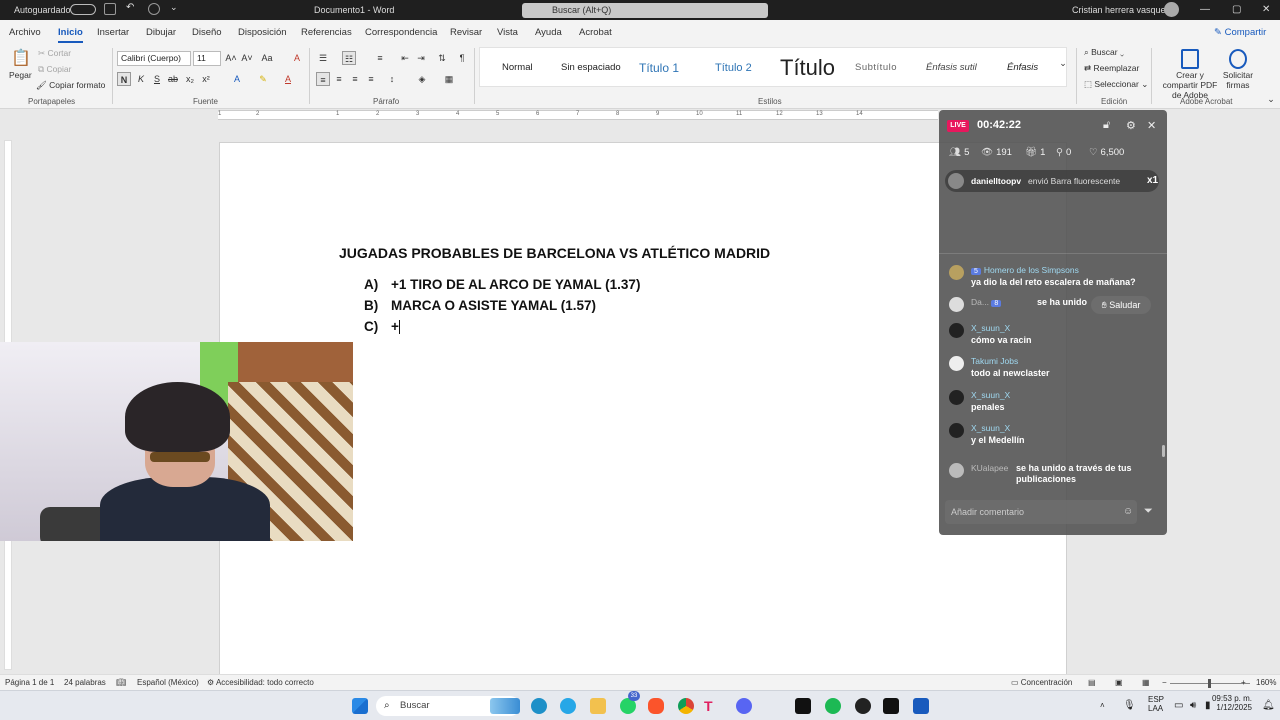 The height and width of the screenshot is (720, 1280). I want to click on borders-icon: ▦, so click(449, 79).